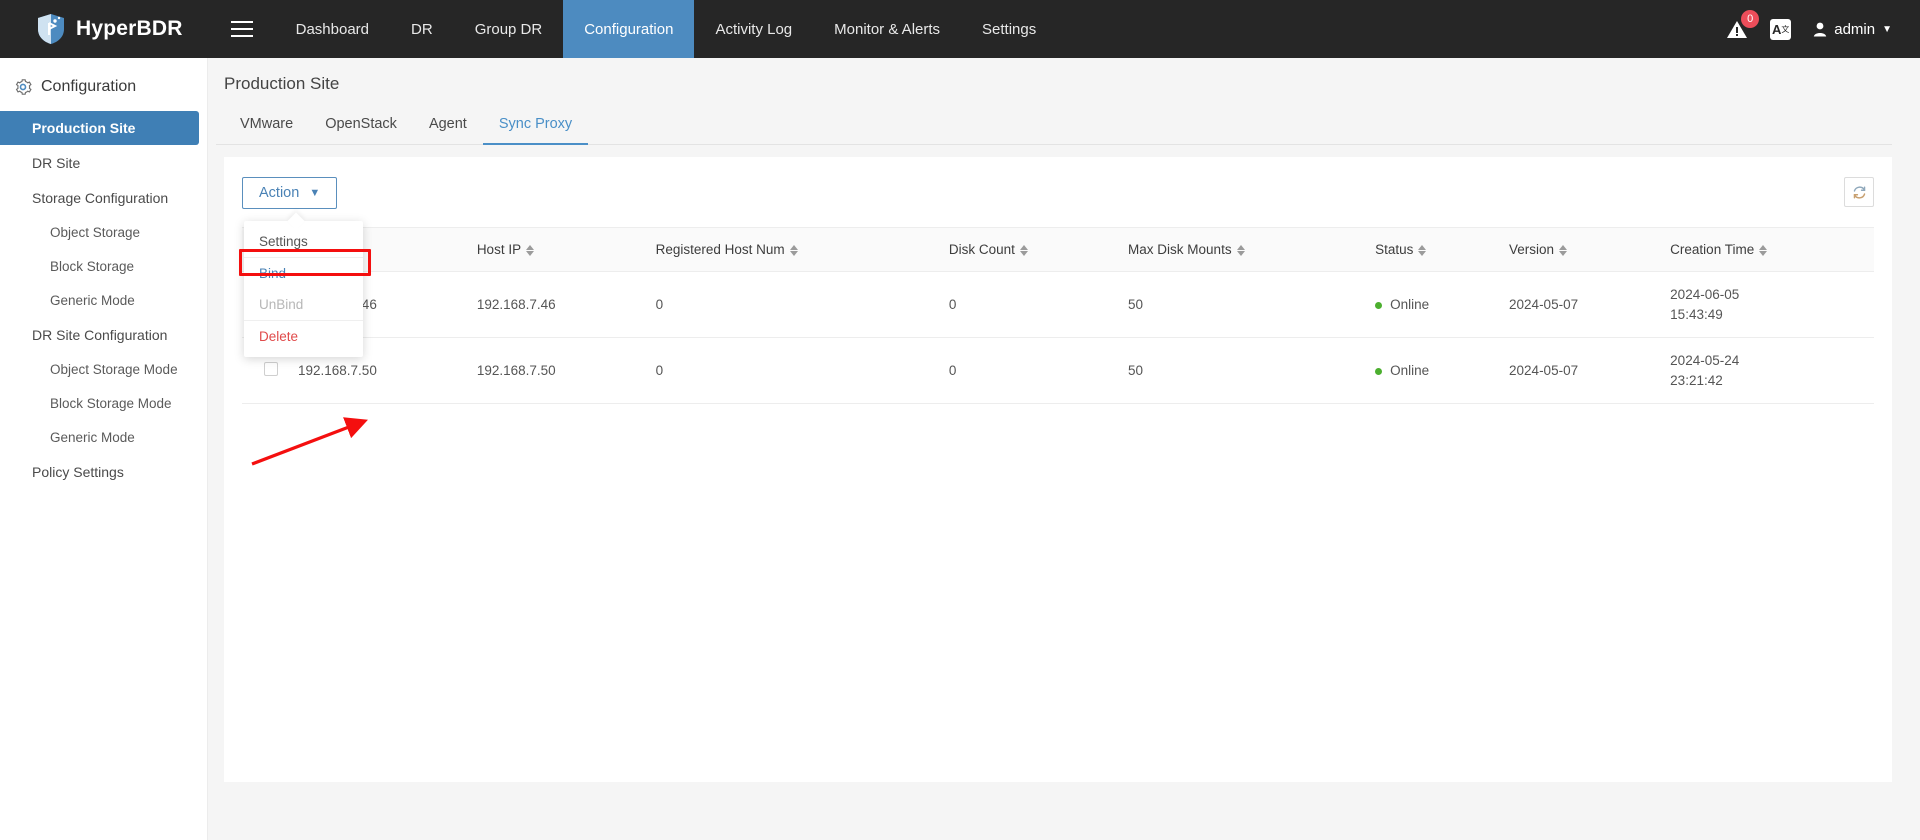 The height and width of the screenshot is (840, 1920). What do you see at coordinates (558, 305) in the screenshot?
I see `row-host-ip: 192.168.7.46` at bounding box center [558, 305].